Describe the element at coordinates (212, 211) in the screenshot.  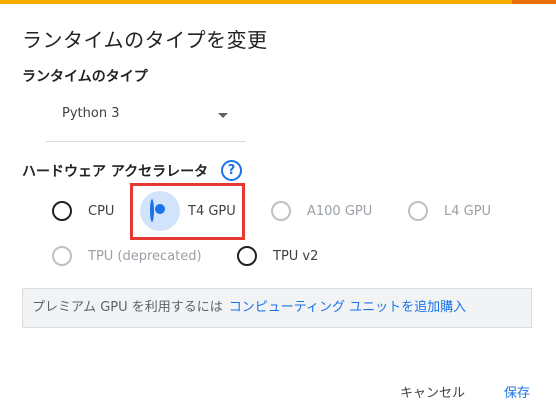
I see `radio-label-t4-gpu: T4 GPU` at that location.